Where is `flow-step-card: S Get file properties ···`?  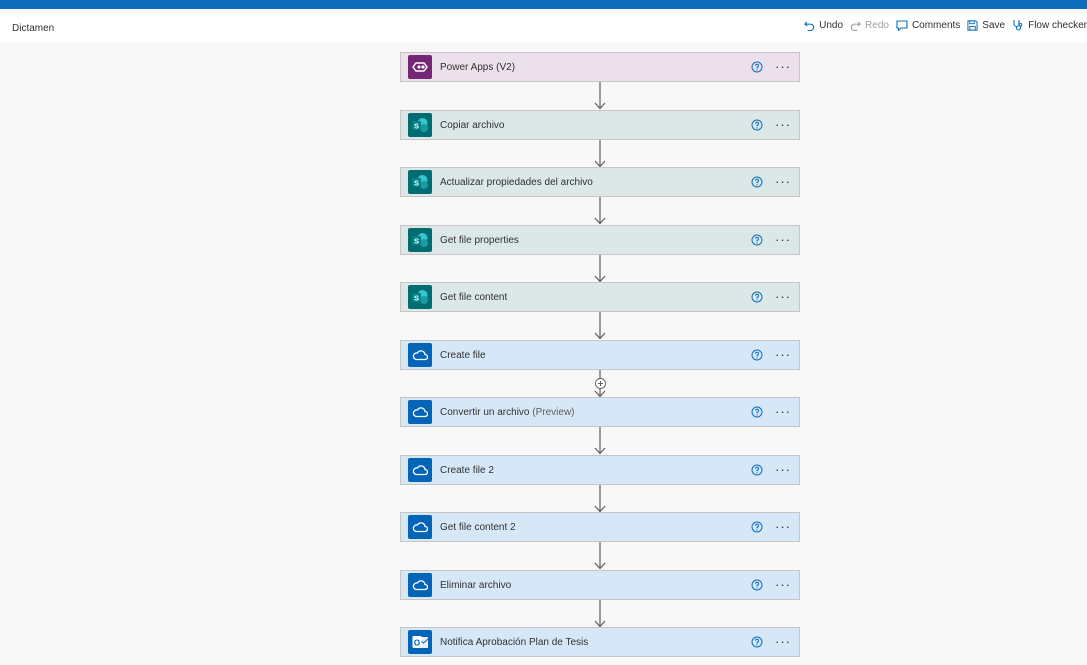
flow-step-card: S Get file properties ··· is located at coordinates (600, 240).